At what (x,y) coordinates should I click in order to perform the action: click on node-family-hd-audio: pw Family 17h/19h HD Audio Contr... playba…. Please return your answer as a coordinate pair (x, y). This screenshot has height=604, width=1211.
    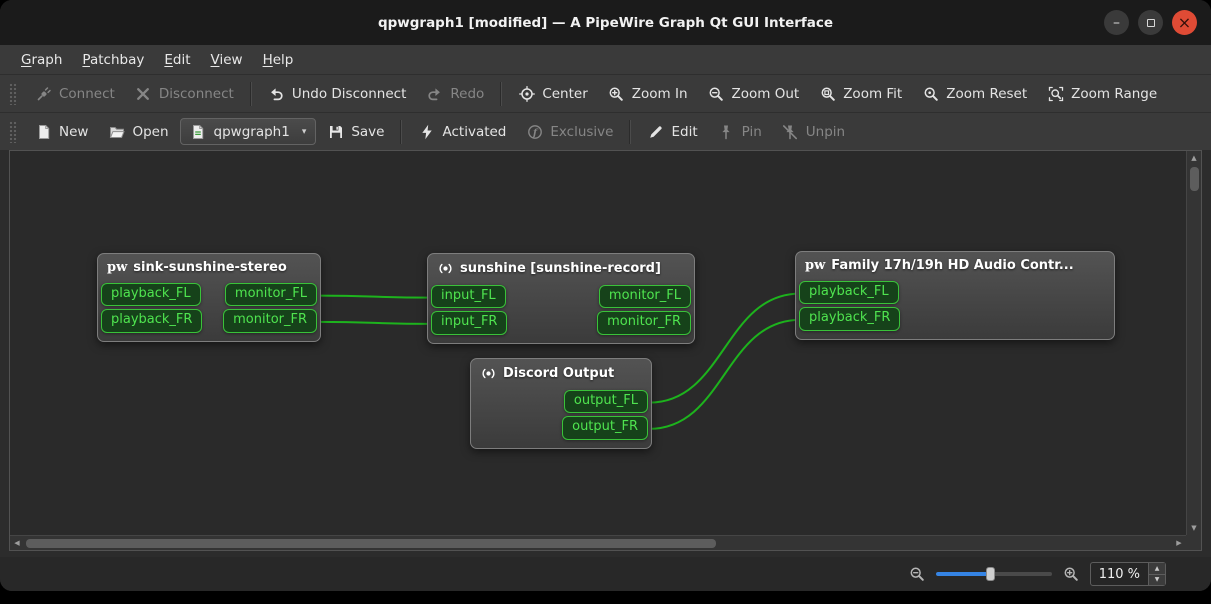
    Looking at the image, I should click on (955, 295).